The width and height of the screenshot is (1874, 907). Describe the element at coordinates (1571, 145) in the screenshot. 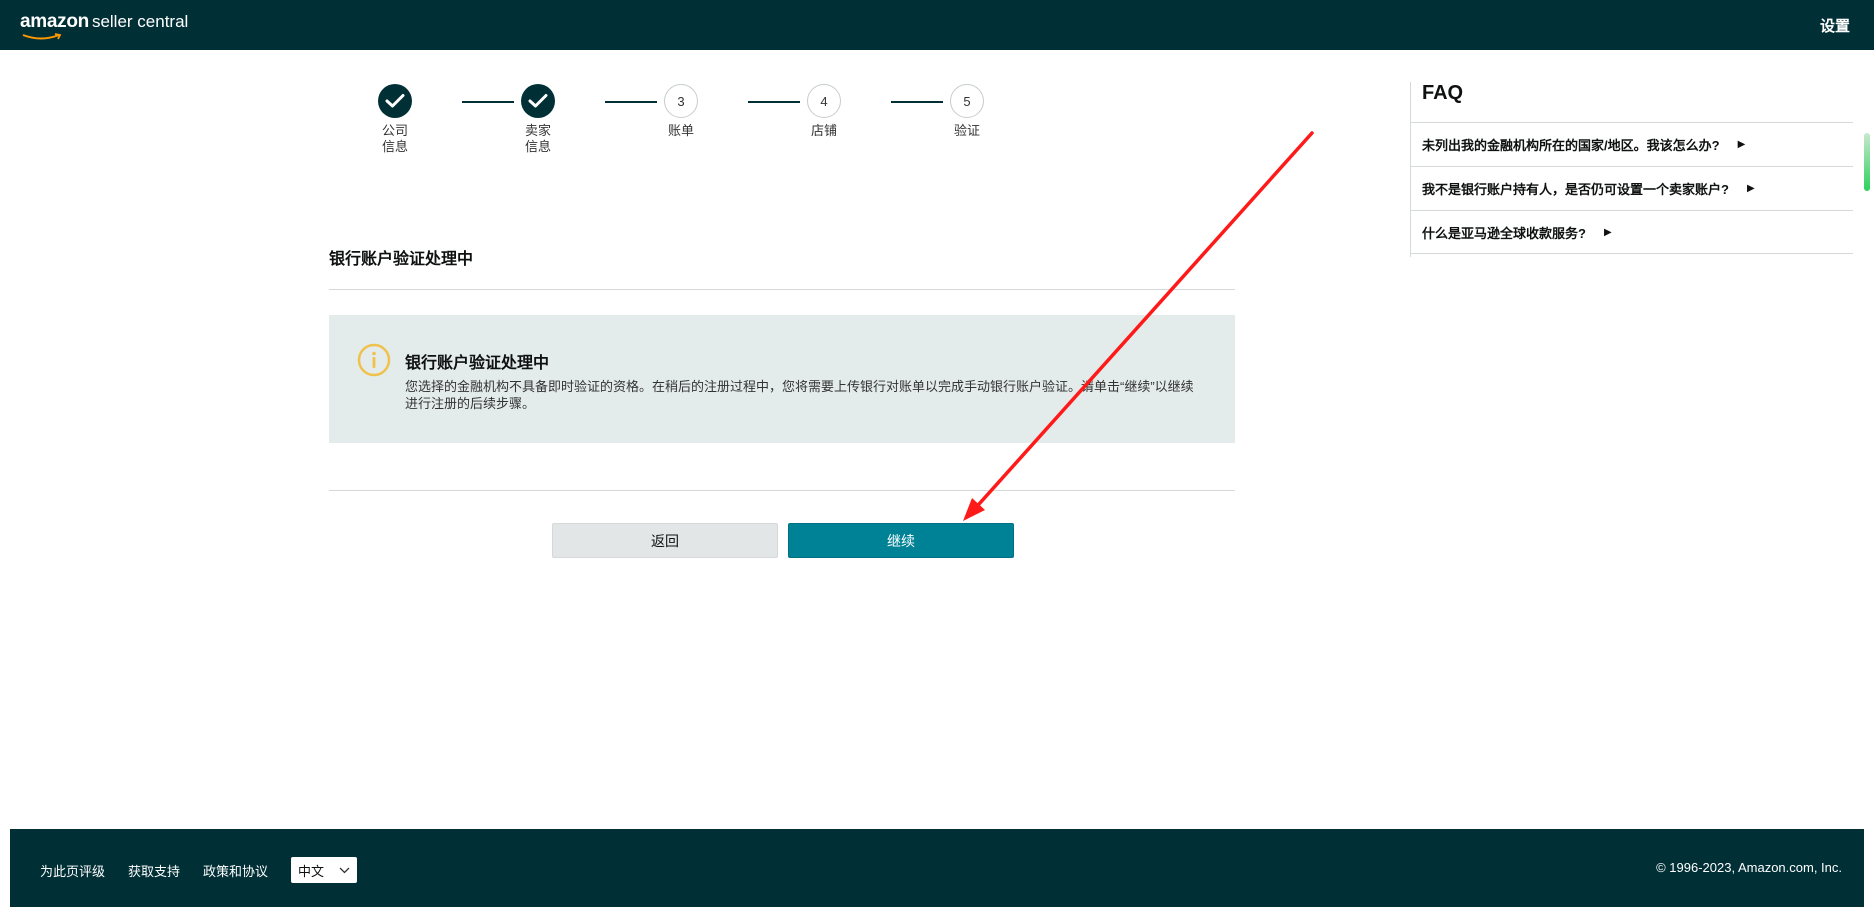

I see `faq-question: 未列出我的金融机构所在的国家/地区。我该怎么办?` at that location.